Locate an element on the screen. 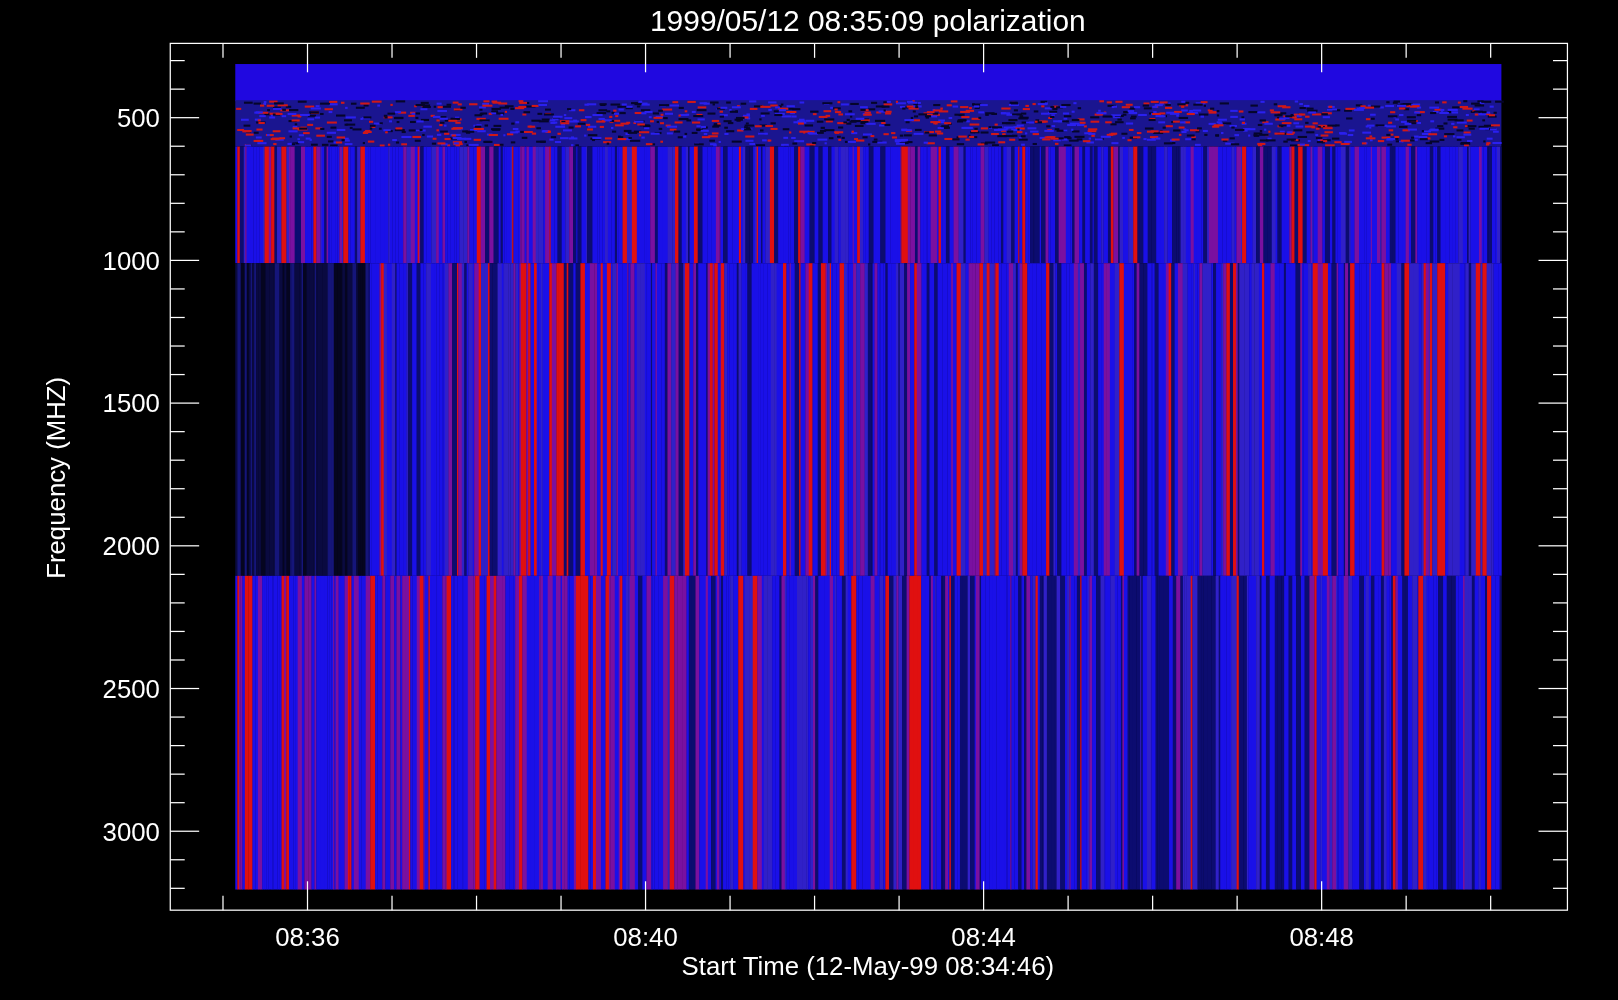 The height and width of the screenshot is (1000, 1618). x-tick-label: 08:36 is located at coordinates (307, 937).